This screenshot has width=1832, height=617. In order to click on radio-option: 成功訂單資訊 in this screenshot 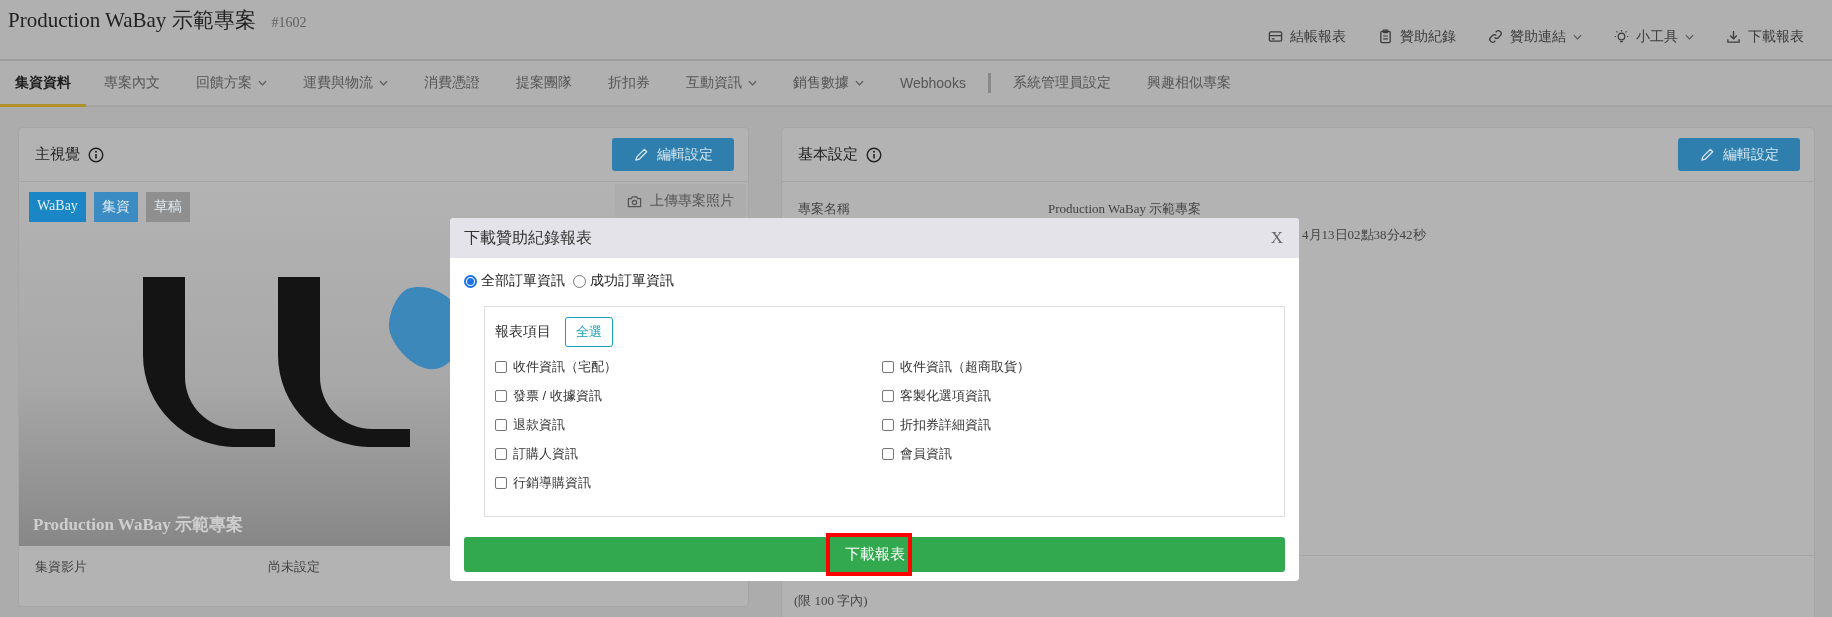, I will do `click(623, 281)`.